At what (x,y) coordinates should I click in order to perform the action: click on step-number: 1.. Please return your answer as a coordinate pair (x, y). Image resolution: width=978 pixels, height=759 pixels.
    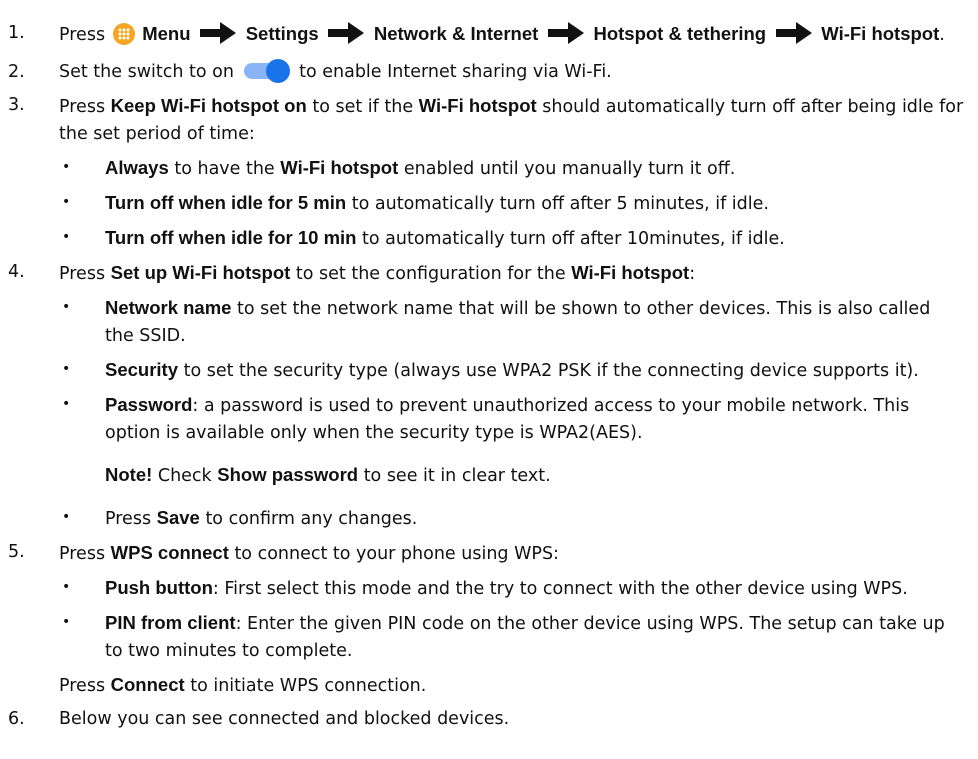
    Looking at the image, I should click on (16, 33).